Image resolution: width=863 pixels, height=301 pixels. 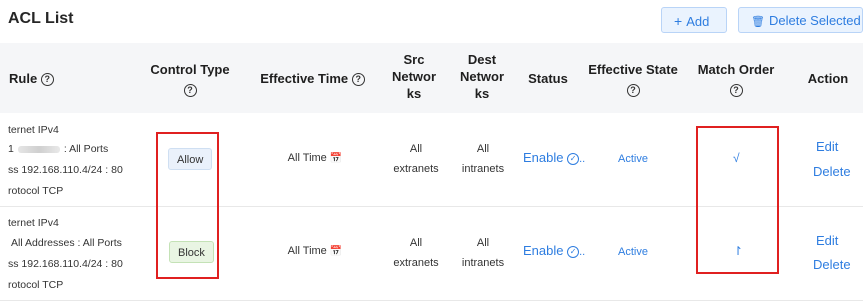 What do you see at coordinates (482, 59) in the screenshot?
I see `header-dest-line1: Dest` at bounding box center [482, 59].